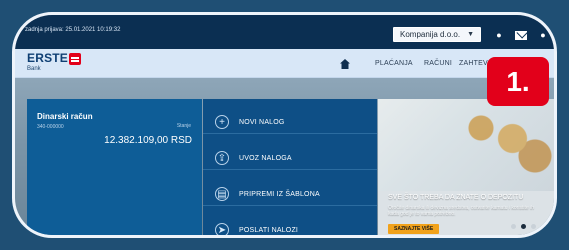  Describe the element at coordinates (265, 158) in the screenshot. I see `action-label: UVOZ NALOGA` at that location.